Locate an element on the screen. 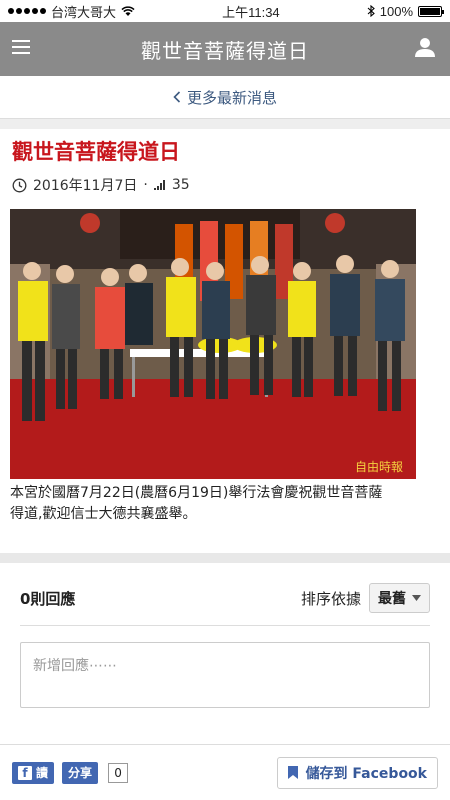 This screenshot has height=800, width=450. comments-count: 0則回應 is located at coordinates (48, 598).